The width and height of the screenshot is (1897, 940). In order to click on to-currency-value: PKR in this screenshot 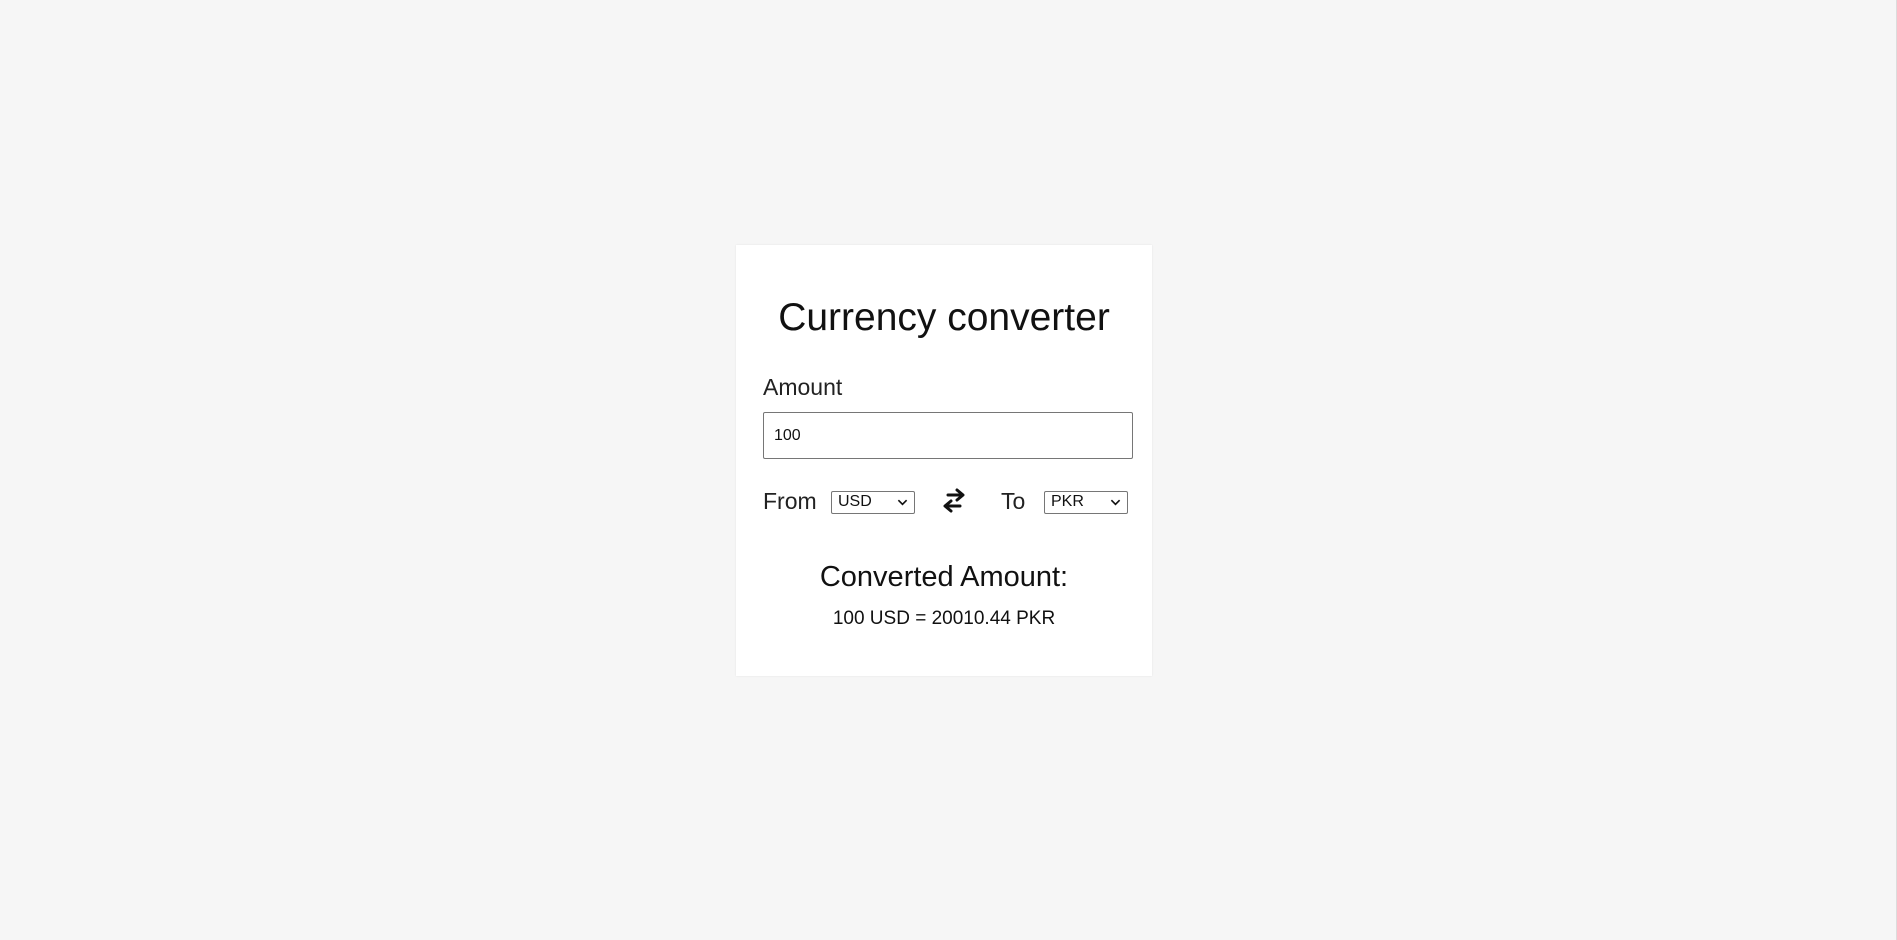, I will do `click(1067, 501)`.